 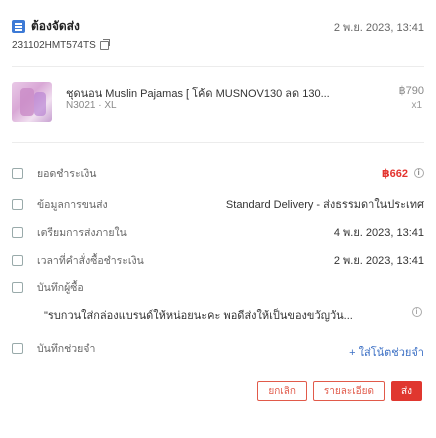 I want to click on prepare-value: 4 พ.ย. 2023, 13:41, so click(x=378, y=233).